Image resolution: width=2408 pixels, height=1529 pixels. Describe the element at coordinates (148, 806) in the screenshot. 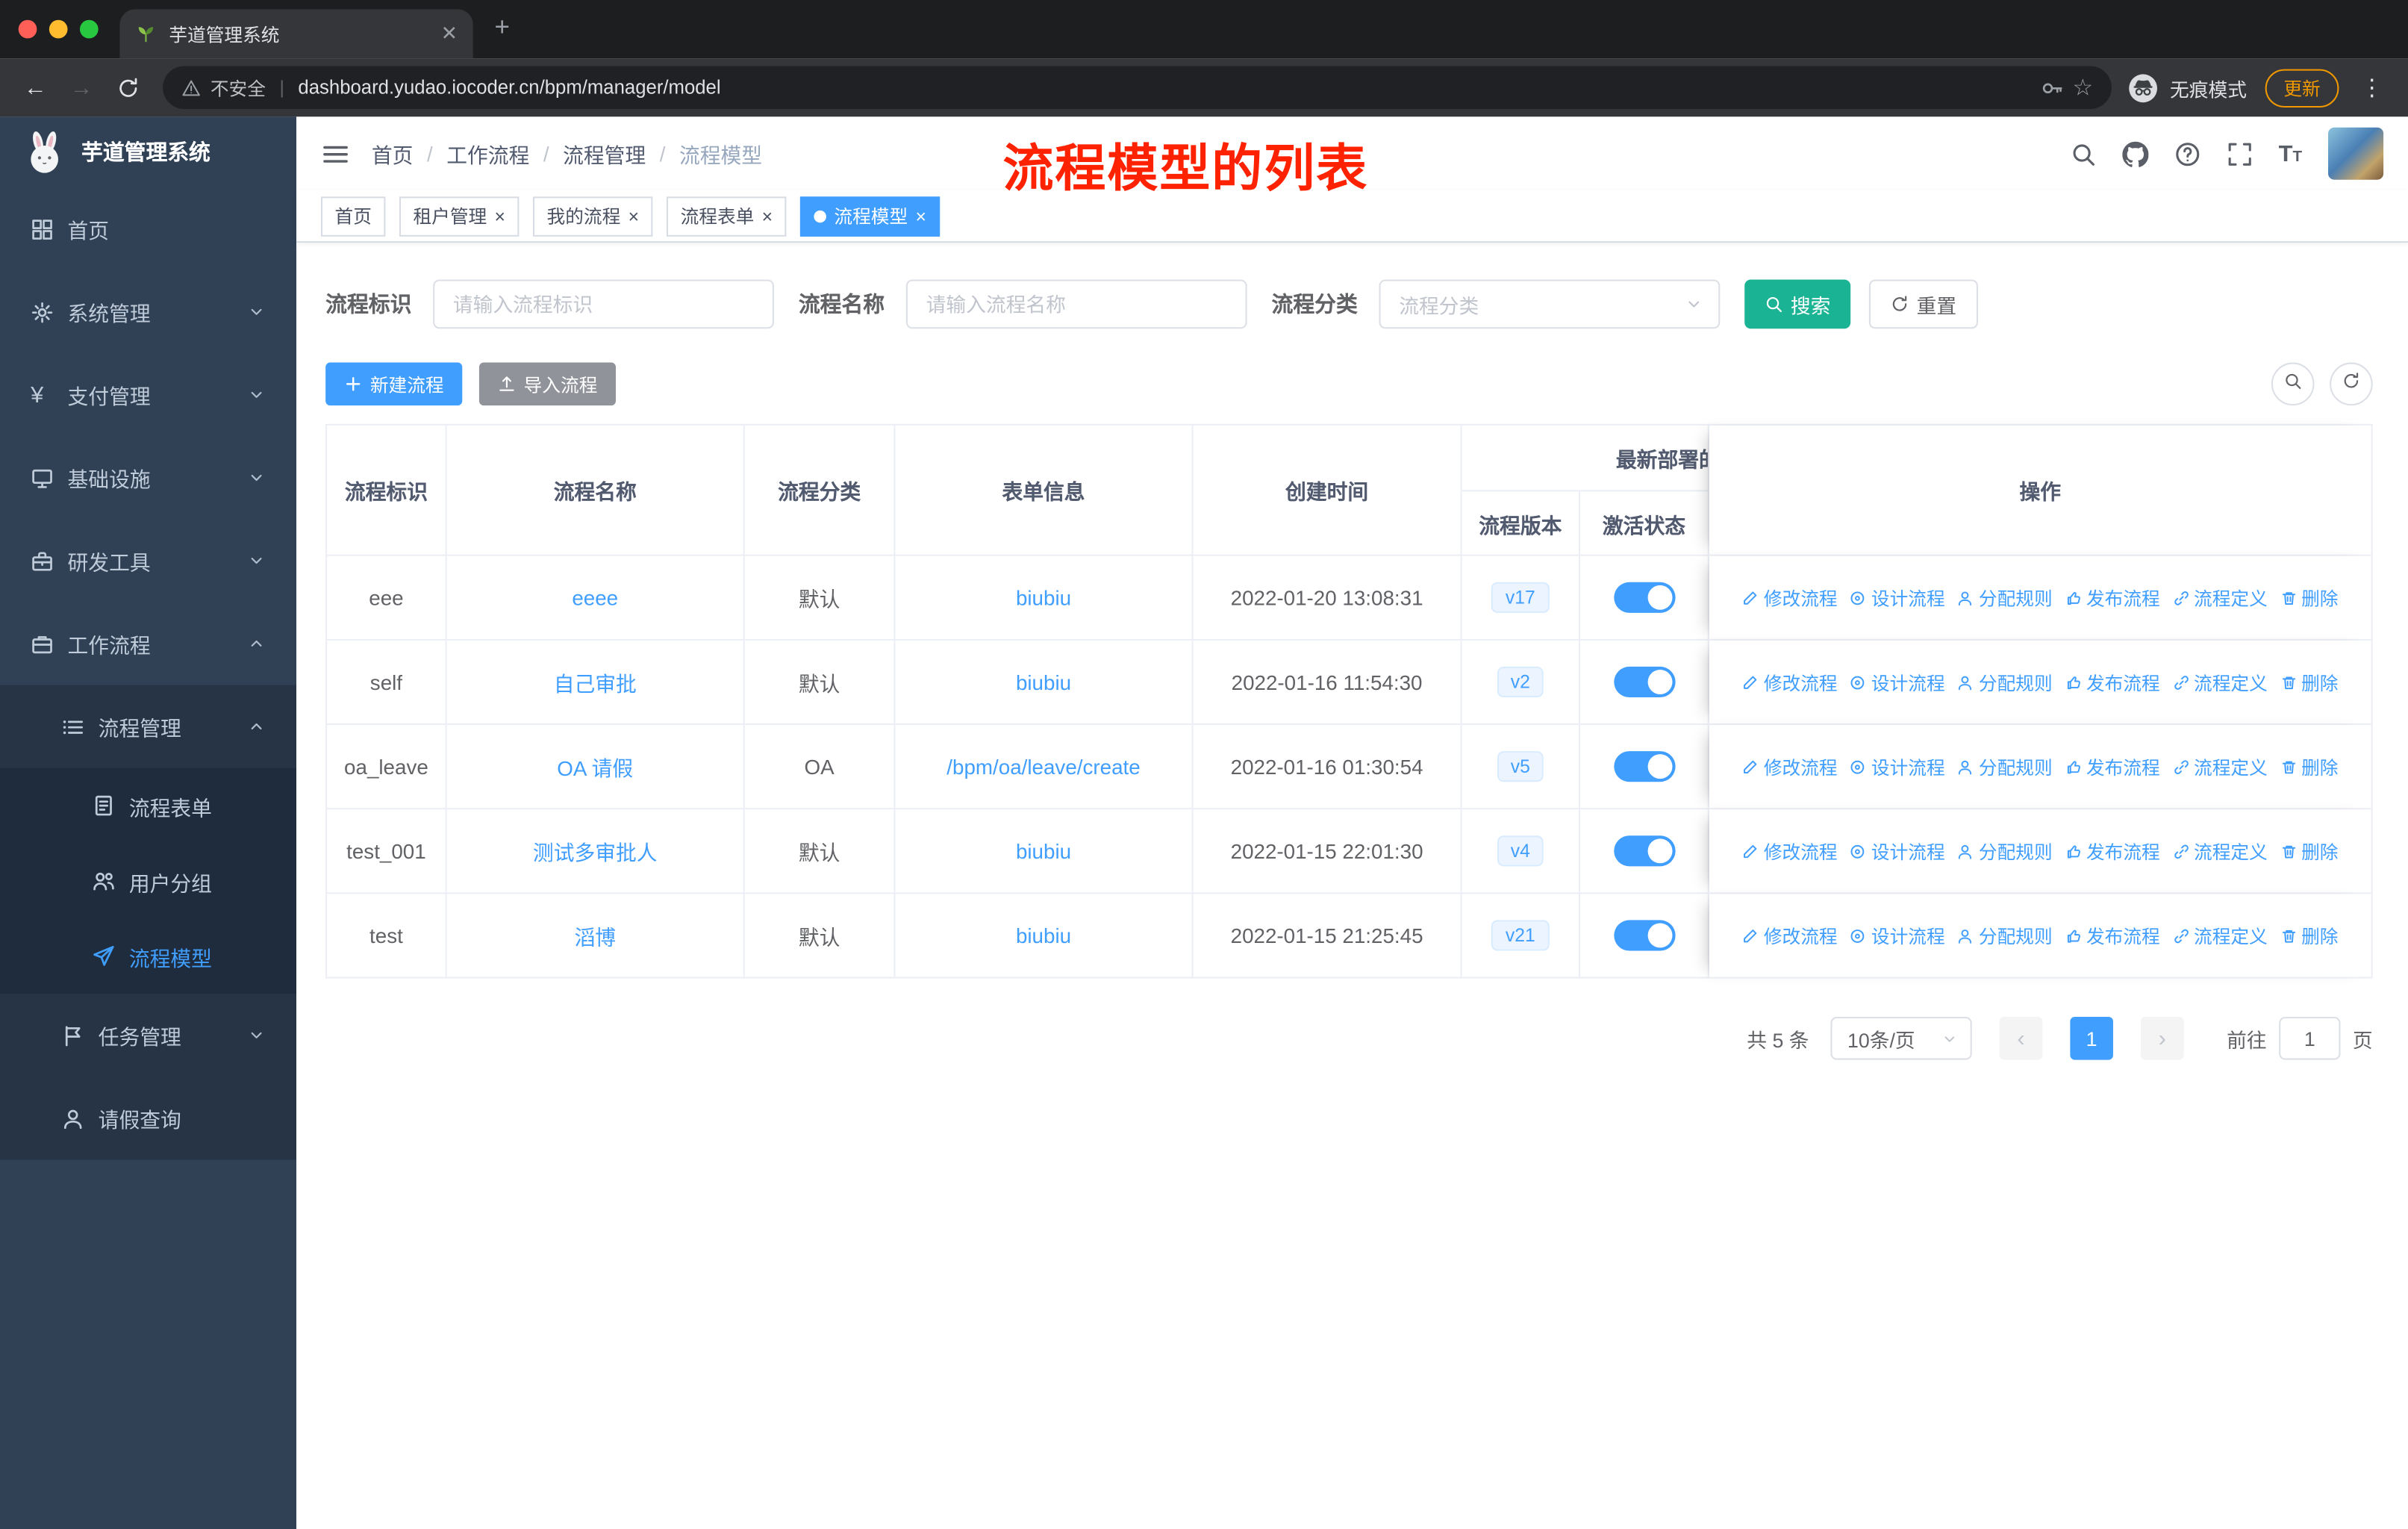

I see `sidebar-item-process-form: 流程表单` at that location.